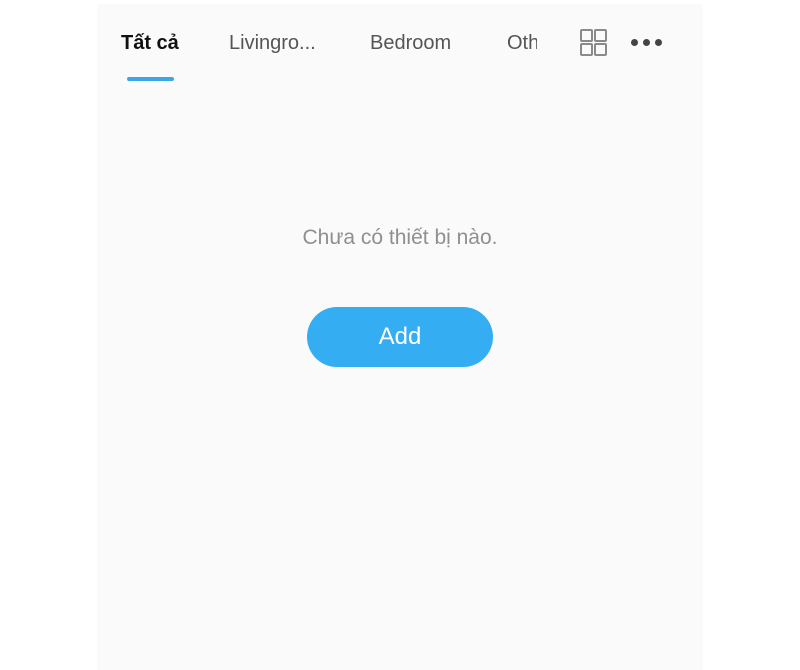  I want to click on active-tab-indicator, so click(150, 79).